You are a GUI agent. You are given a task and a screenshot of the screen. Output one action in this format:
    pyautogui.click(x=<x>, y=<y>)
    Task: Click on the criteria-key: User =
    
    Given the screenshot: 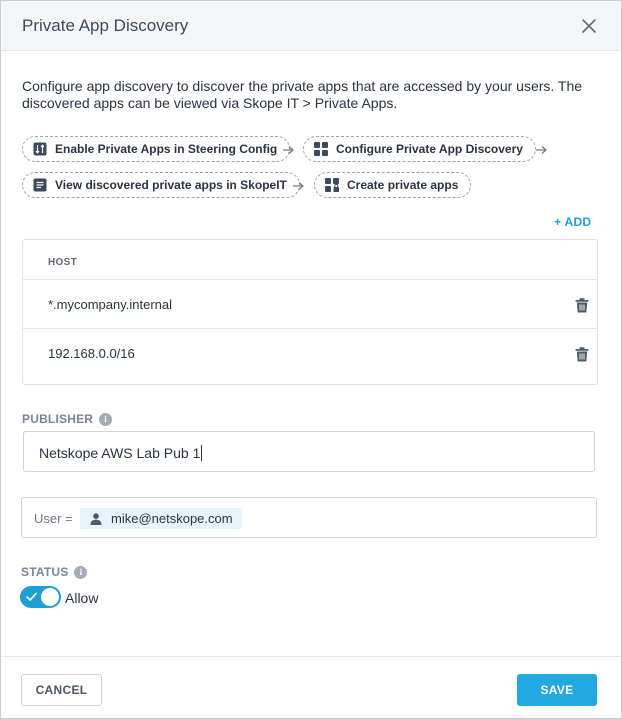 What is the action you would take?
    pyautogui.click(x=53, y=518)
    